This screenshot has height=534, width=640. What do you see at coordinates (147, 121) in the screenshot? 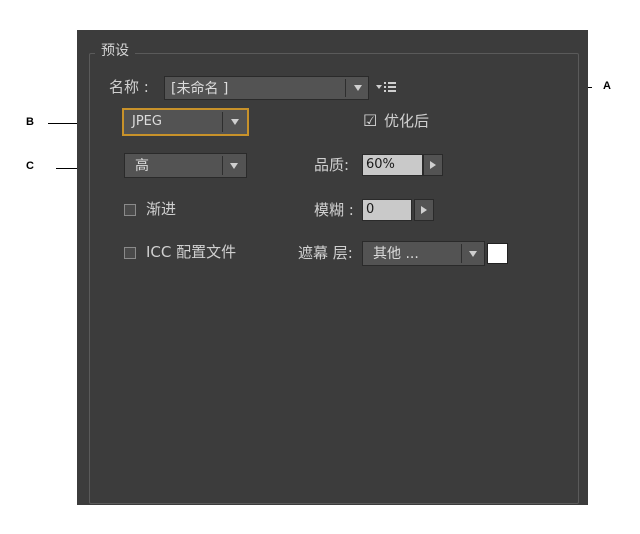
I see `format-value: JPEG` at bounding box center [147, 121].